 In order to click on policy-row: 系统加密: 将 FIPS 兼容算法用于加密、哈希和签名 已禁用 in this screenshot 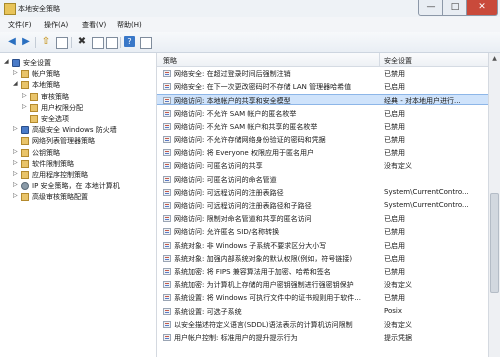, I will do `click(322, 271)`.